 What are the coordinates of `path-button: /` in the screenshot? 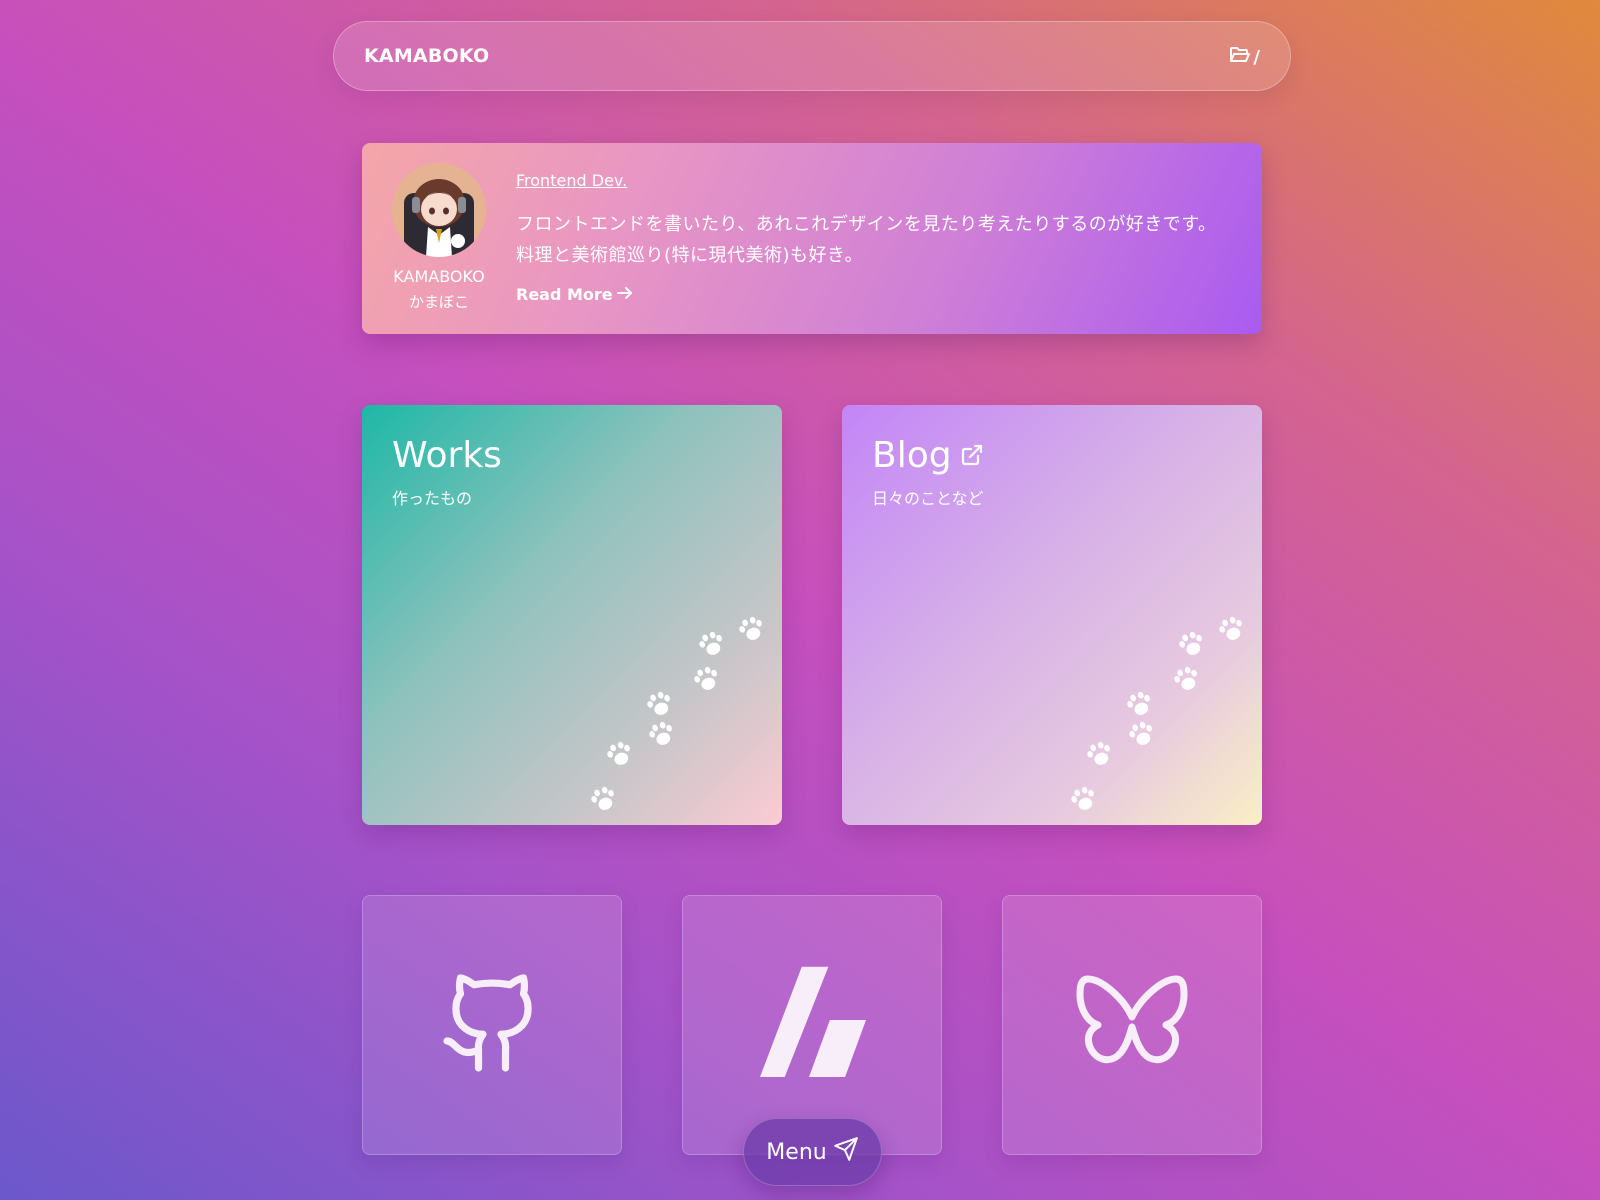 It's located at (1244, 57).